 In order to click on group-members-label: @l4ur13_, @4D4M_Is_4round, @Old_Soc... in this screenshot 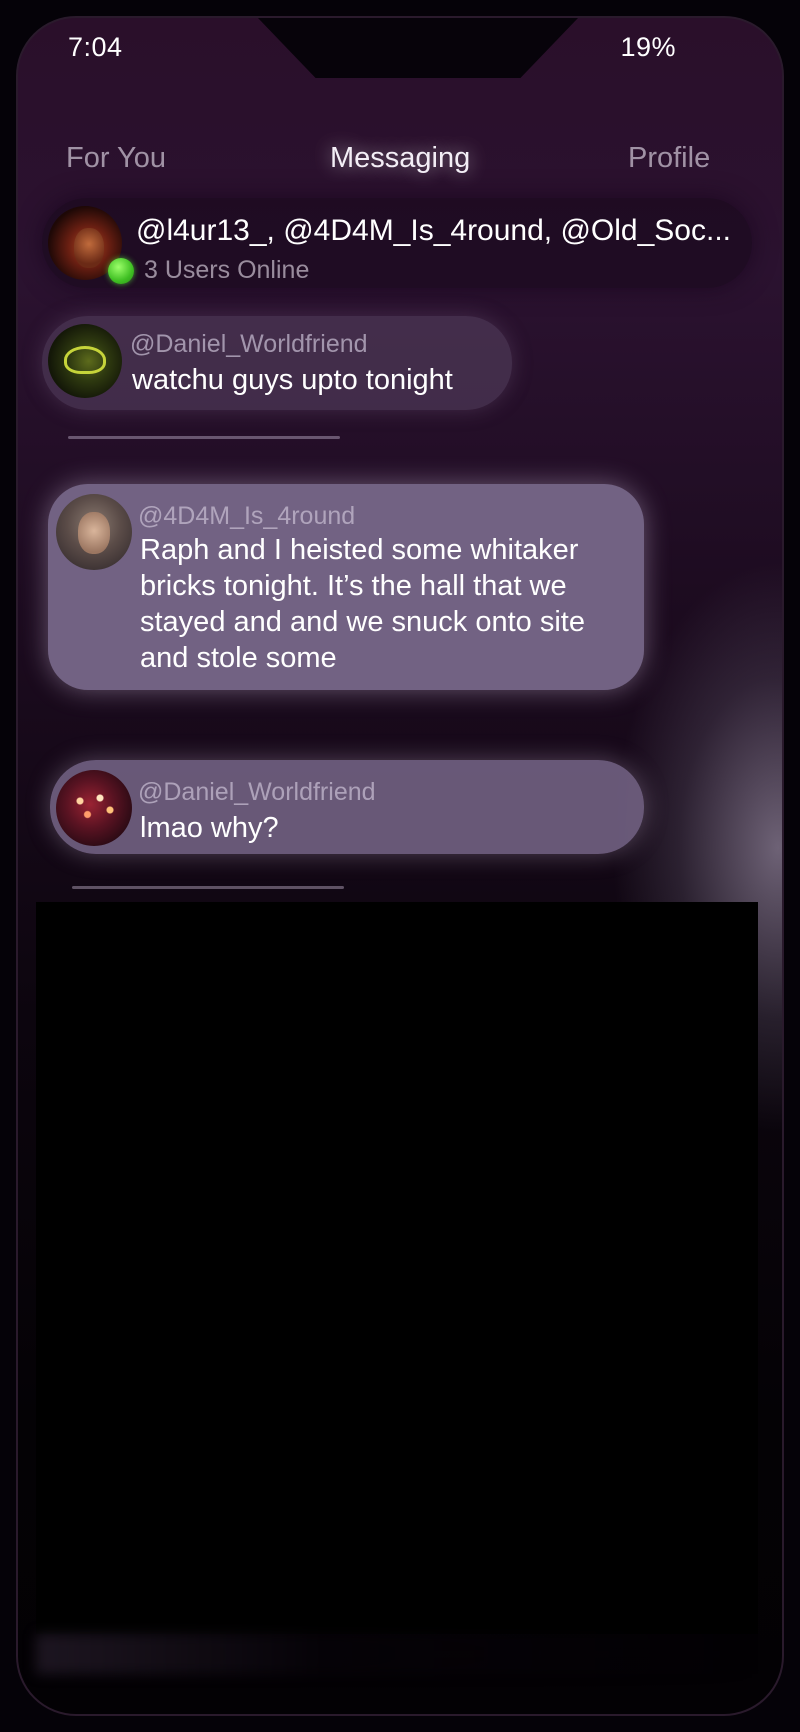, I will do `click(433, 230)`.